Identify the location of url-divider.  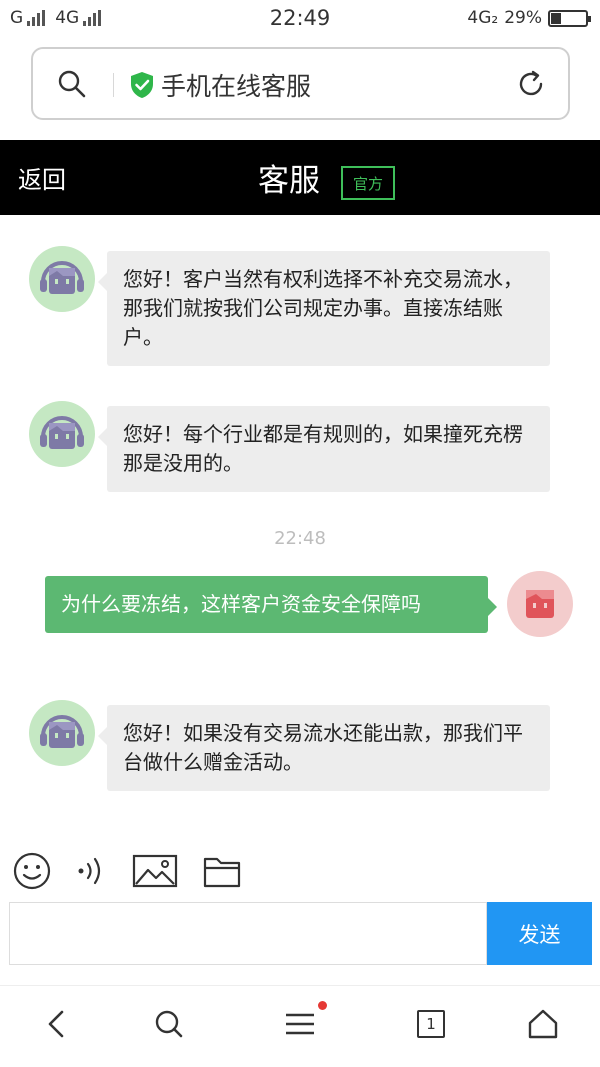
(113, 85).